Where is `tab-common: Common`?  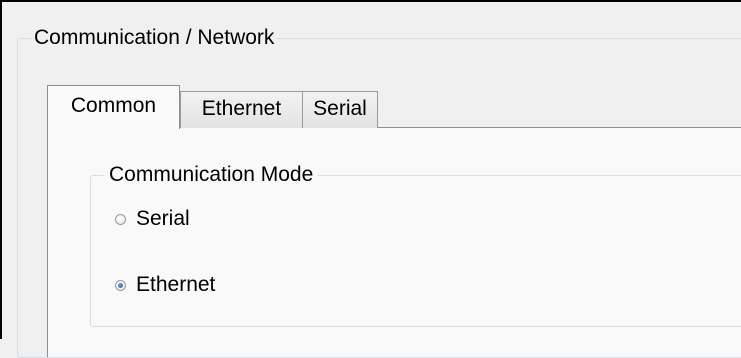
tab-common: Common is located at coordinates (113, 107).